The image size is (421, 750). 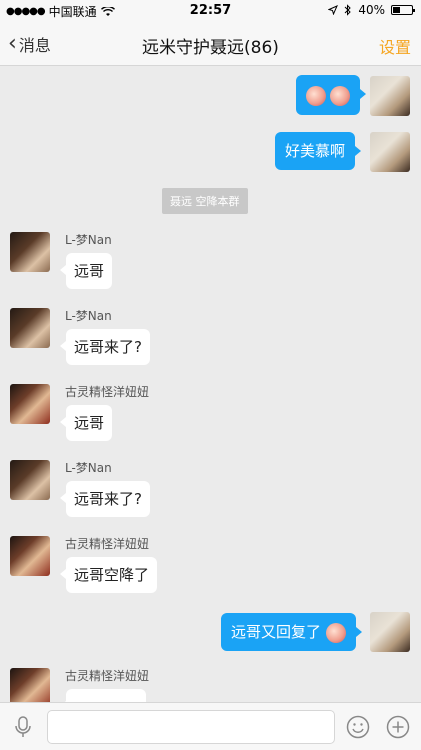 I want to click on message-input, so click(x=191, y=727).